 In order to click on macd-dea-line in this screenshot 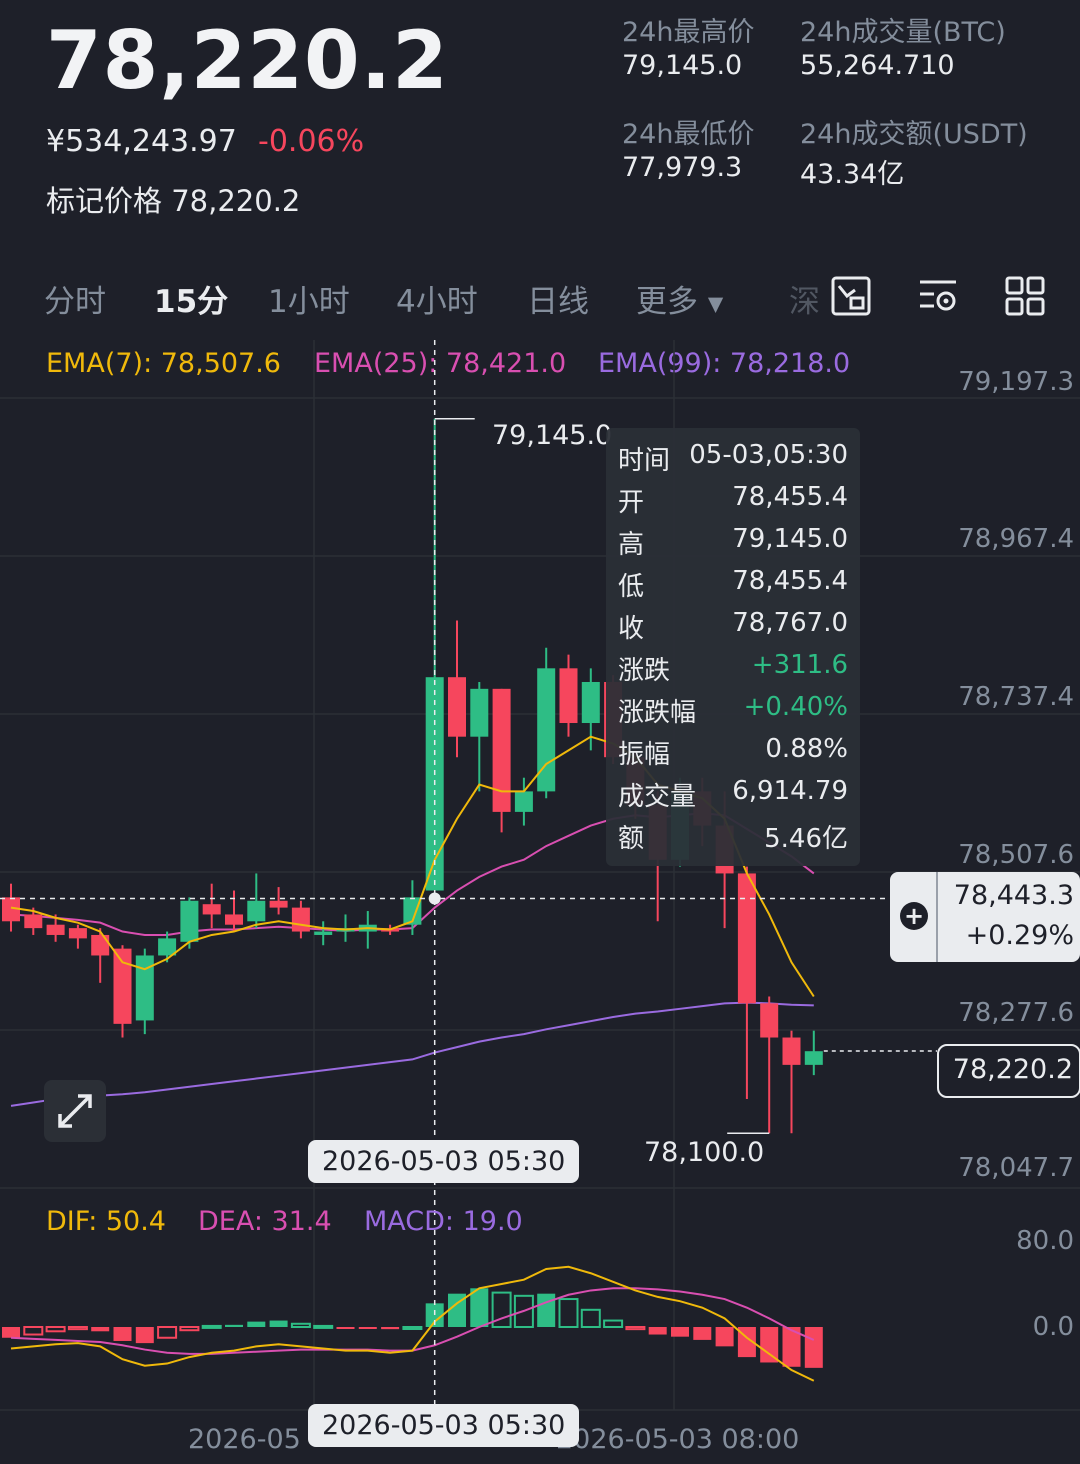, I will do `click(412, 1321)`.